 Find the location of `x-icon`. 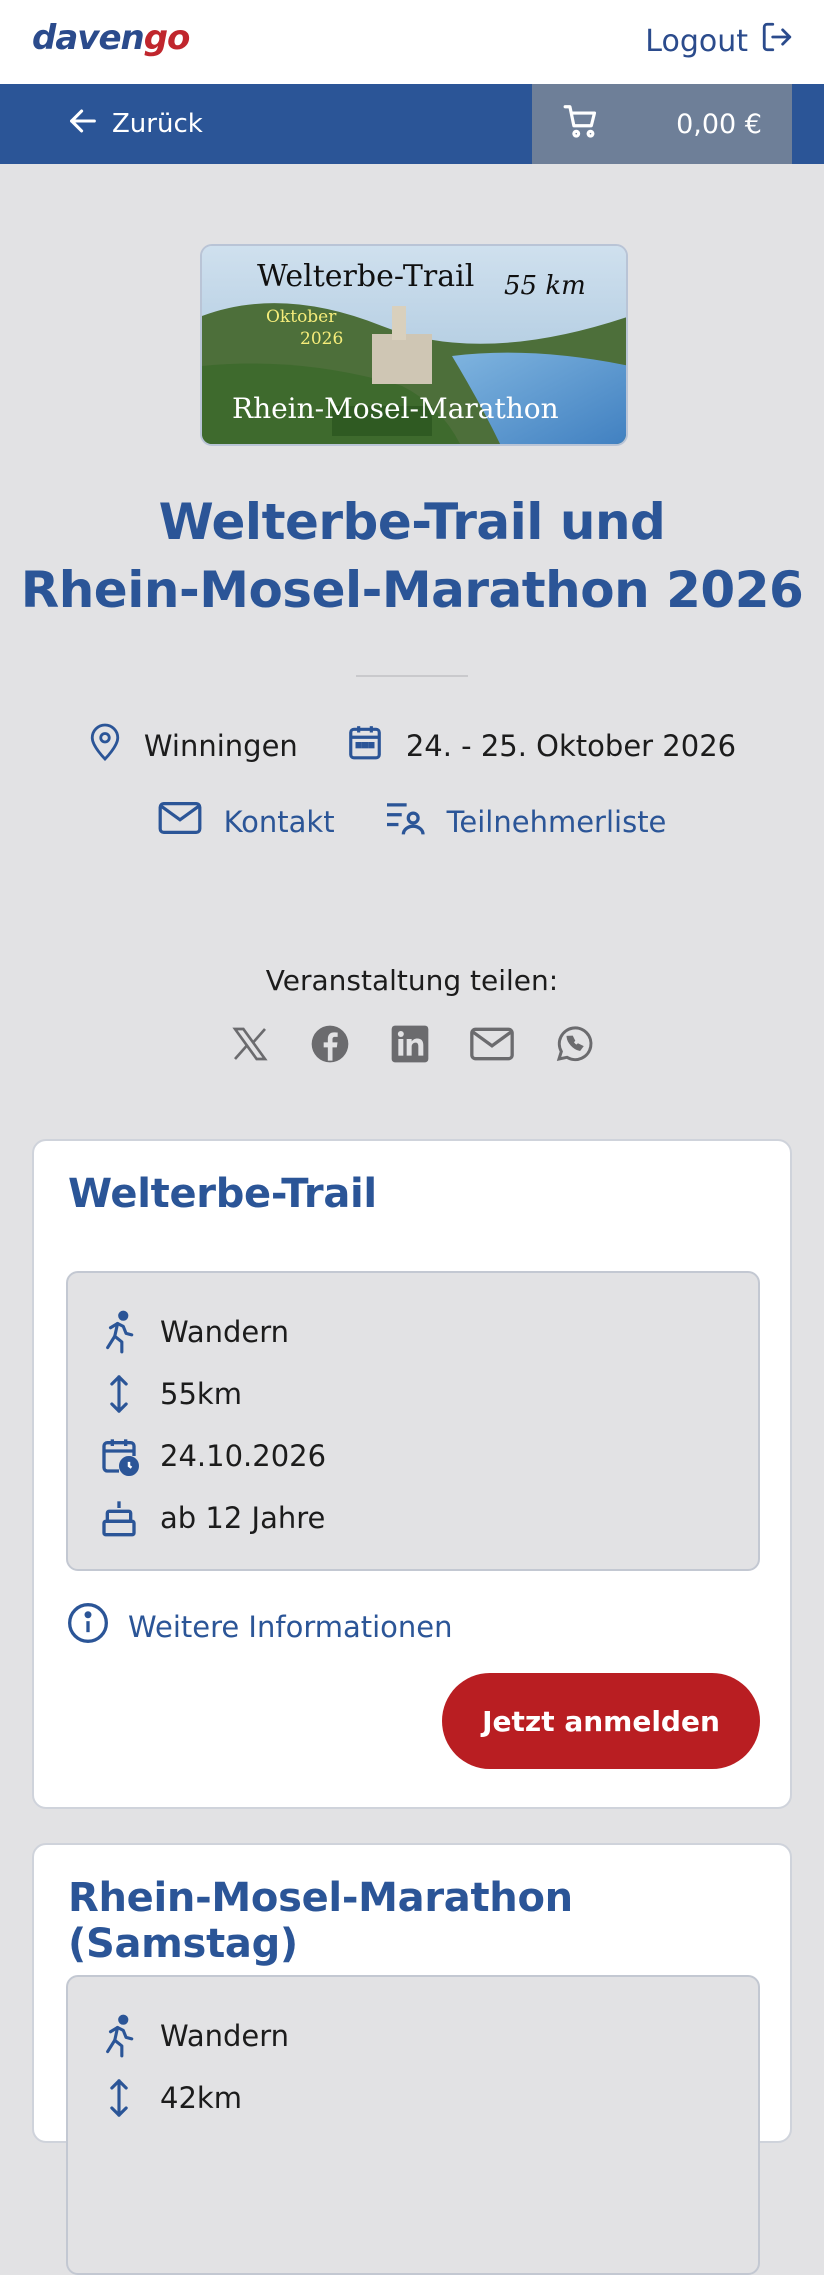

x-icon is located at coordinates (250, 1044).